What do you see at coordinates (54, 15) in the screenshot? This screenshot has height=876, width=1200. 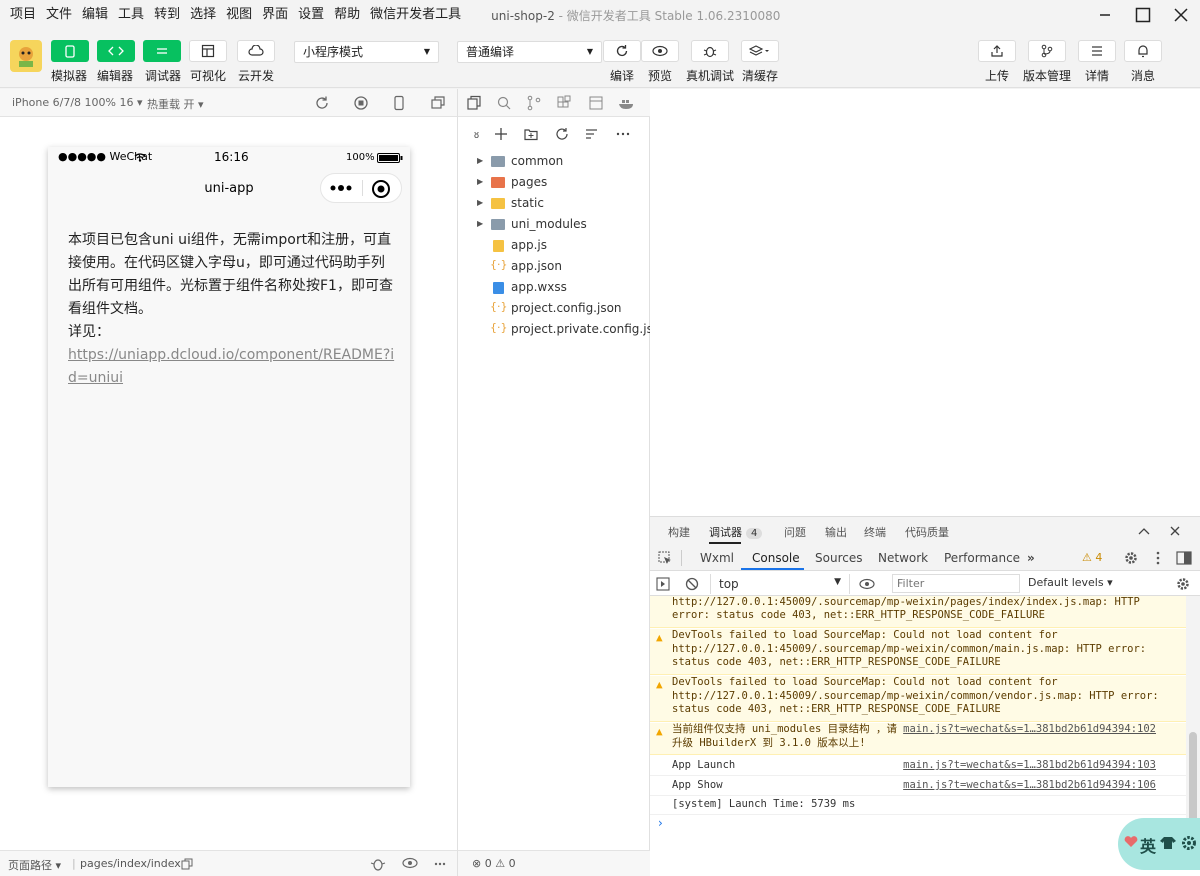 I see `menu-file: 文件` at bounding box center [54, 15].